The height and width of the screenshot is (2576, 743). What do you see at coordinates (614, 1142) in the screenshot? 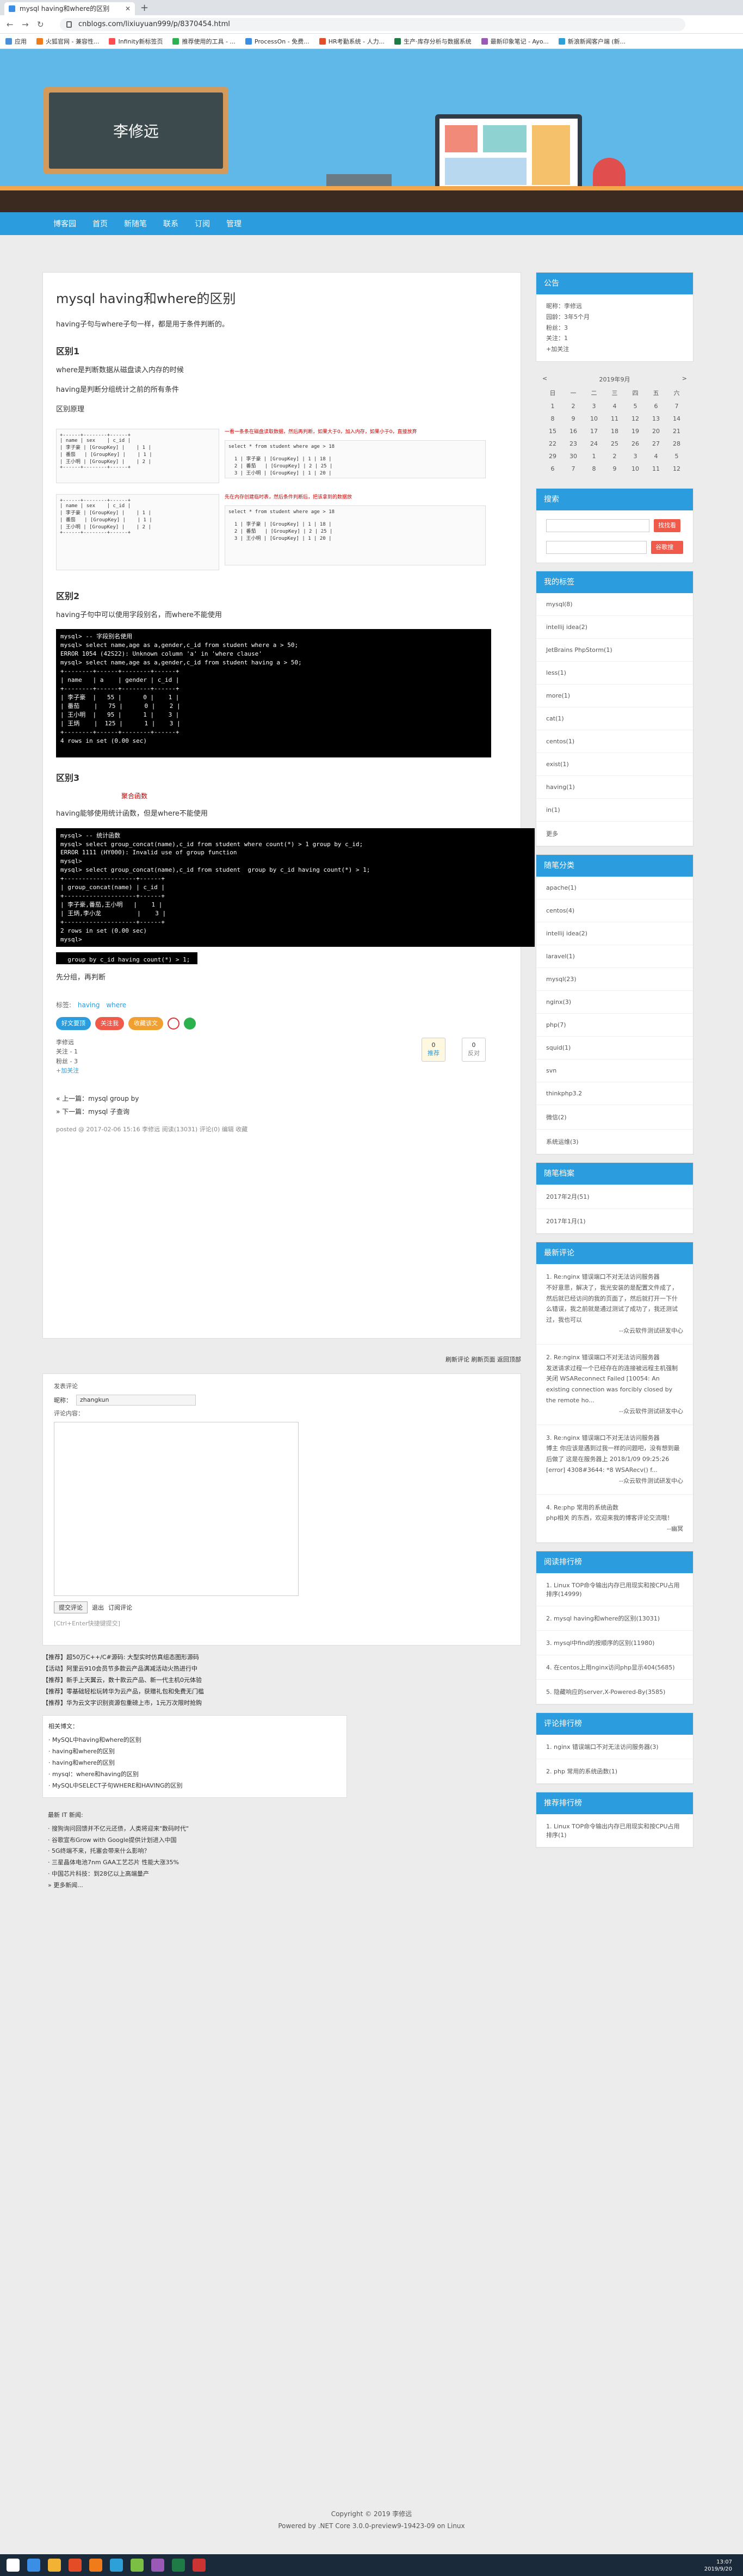
I see `category-link: 系统运维(3)` at bounding box center [614, 1142].